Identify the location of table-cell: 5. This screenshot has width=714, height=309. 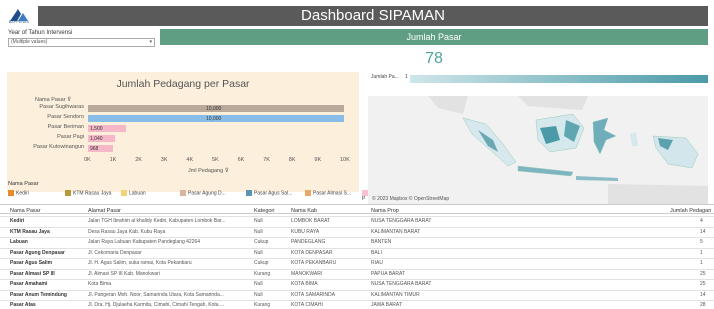
(701, 242).